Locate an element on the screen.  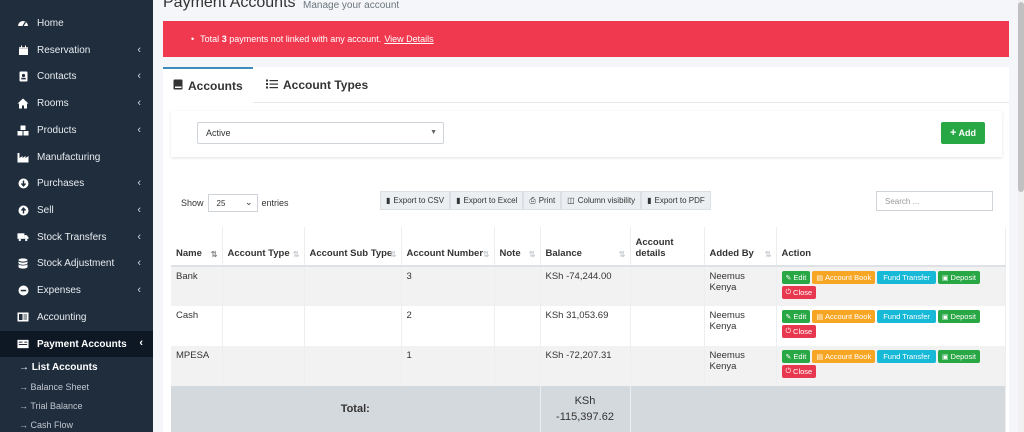
cell-name: Bank is located at coordinates (197, 286).